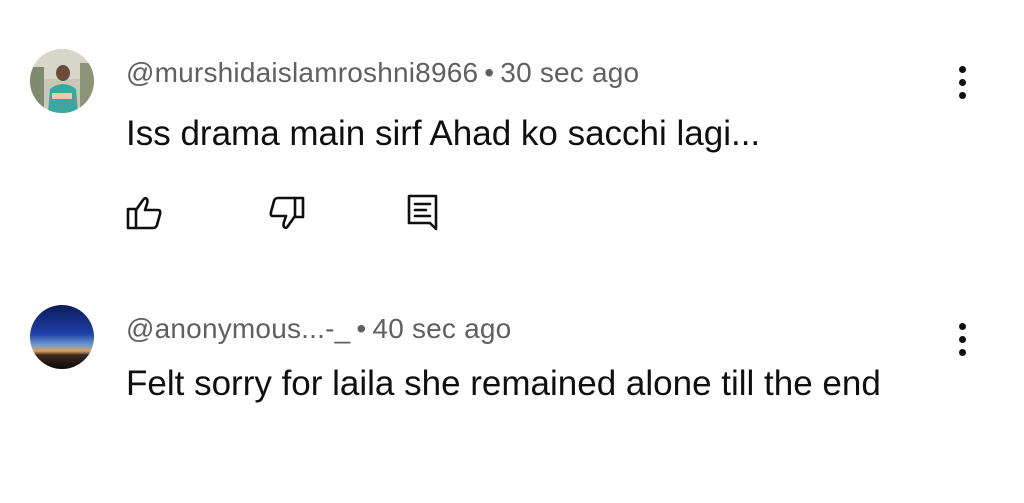 The height and width of the screenshot is (503, 1024). I want to click on like-icon, so click(144, 213).